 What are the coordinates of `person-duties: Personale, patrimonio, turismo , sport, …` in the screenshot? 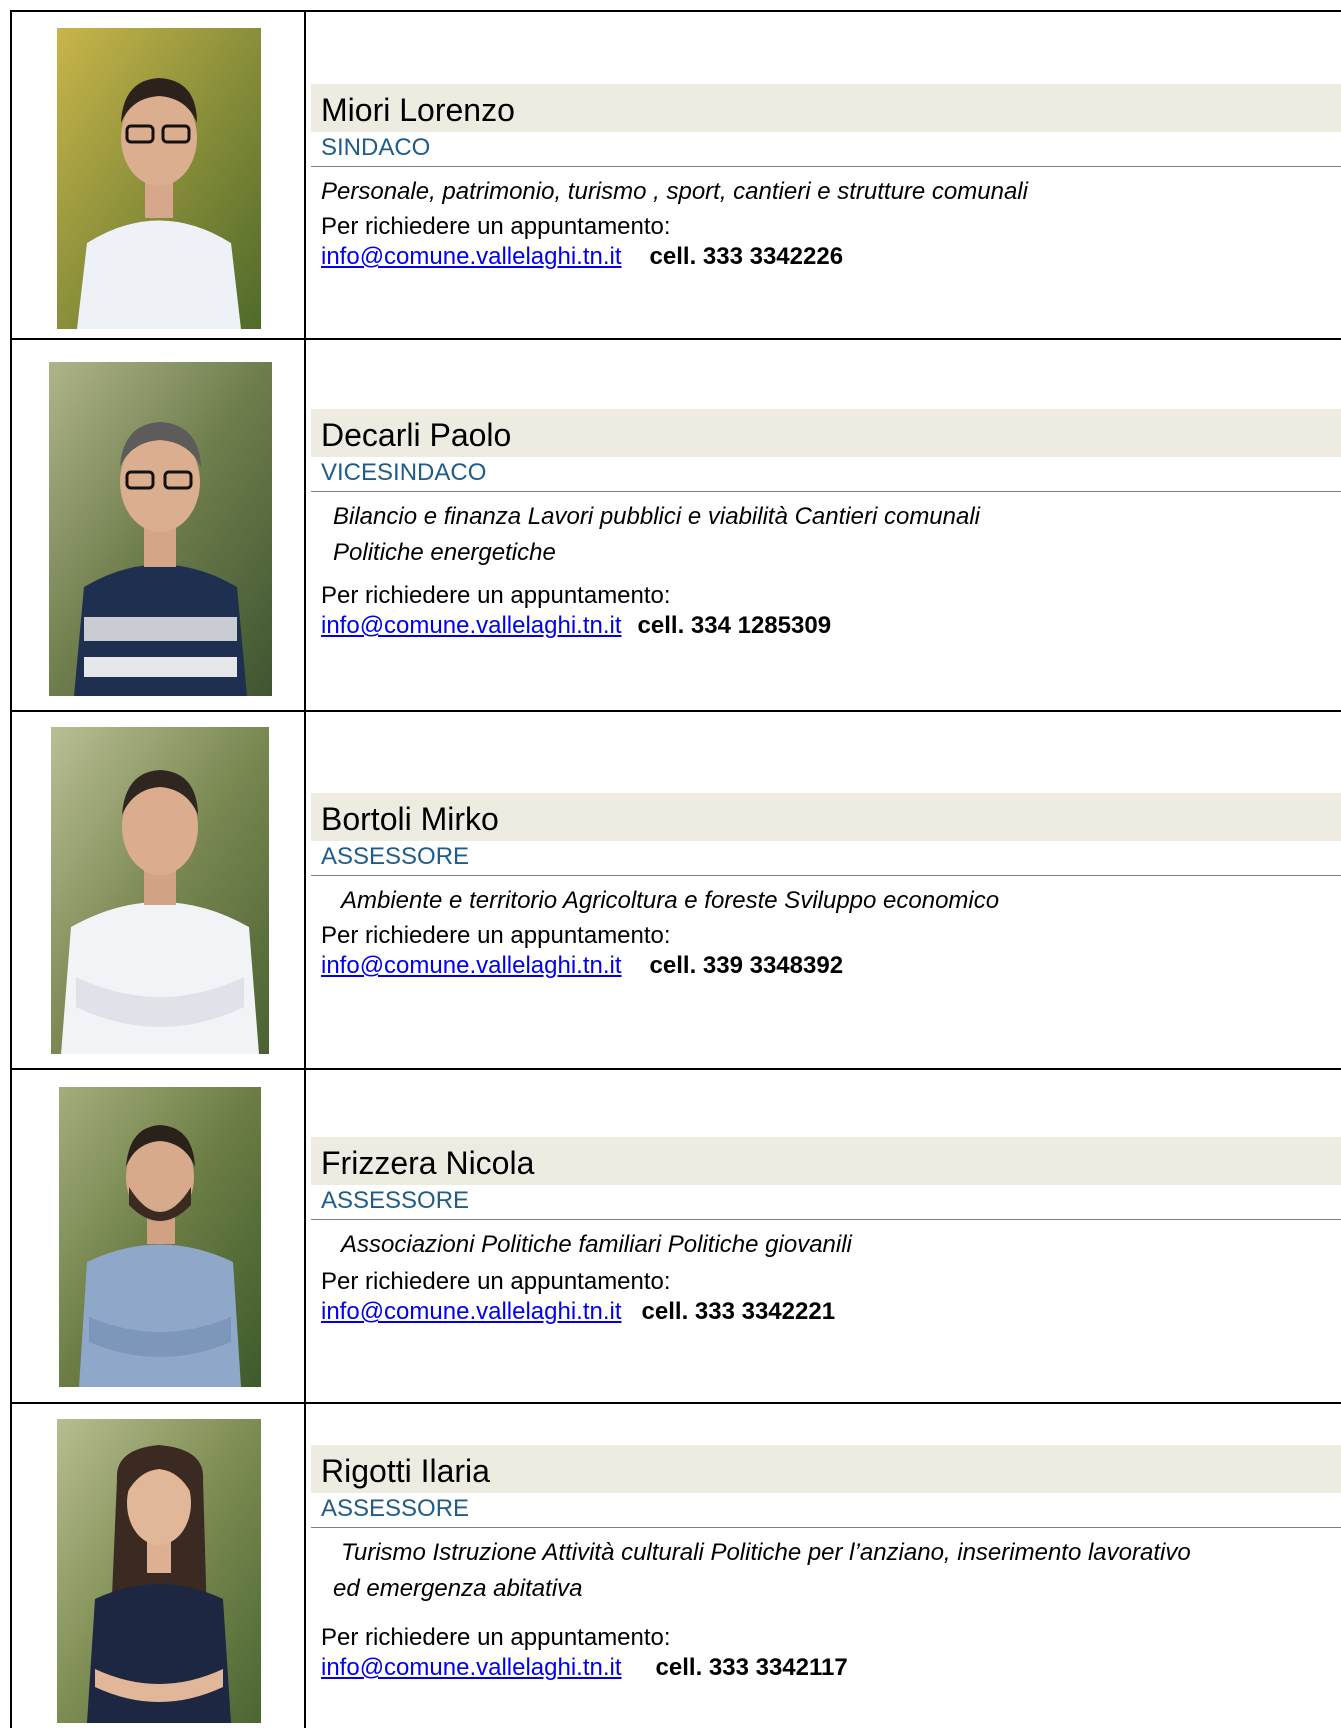 It's located at (674, 192).